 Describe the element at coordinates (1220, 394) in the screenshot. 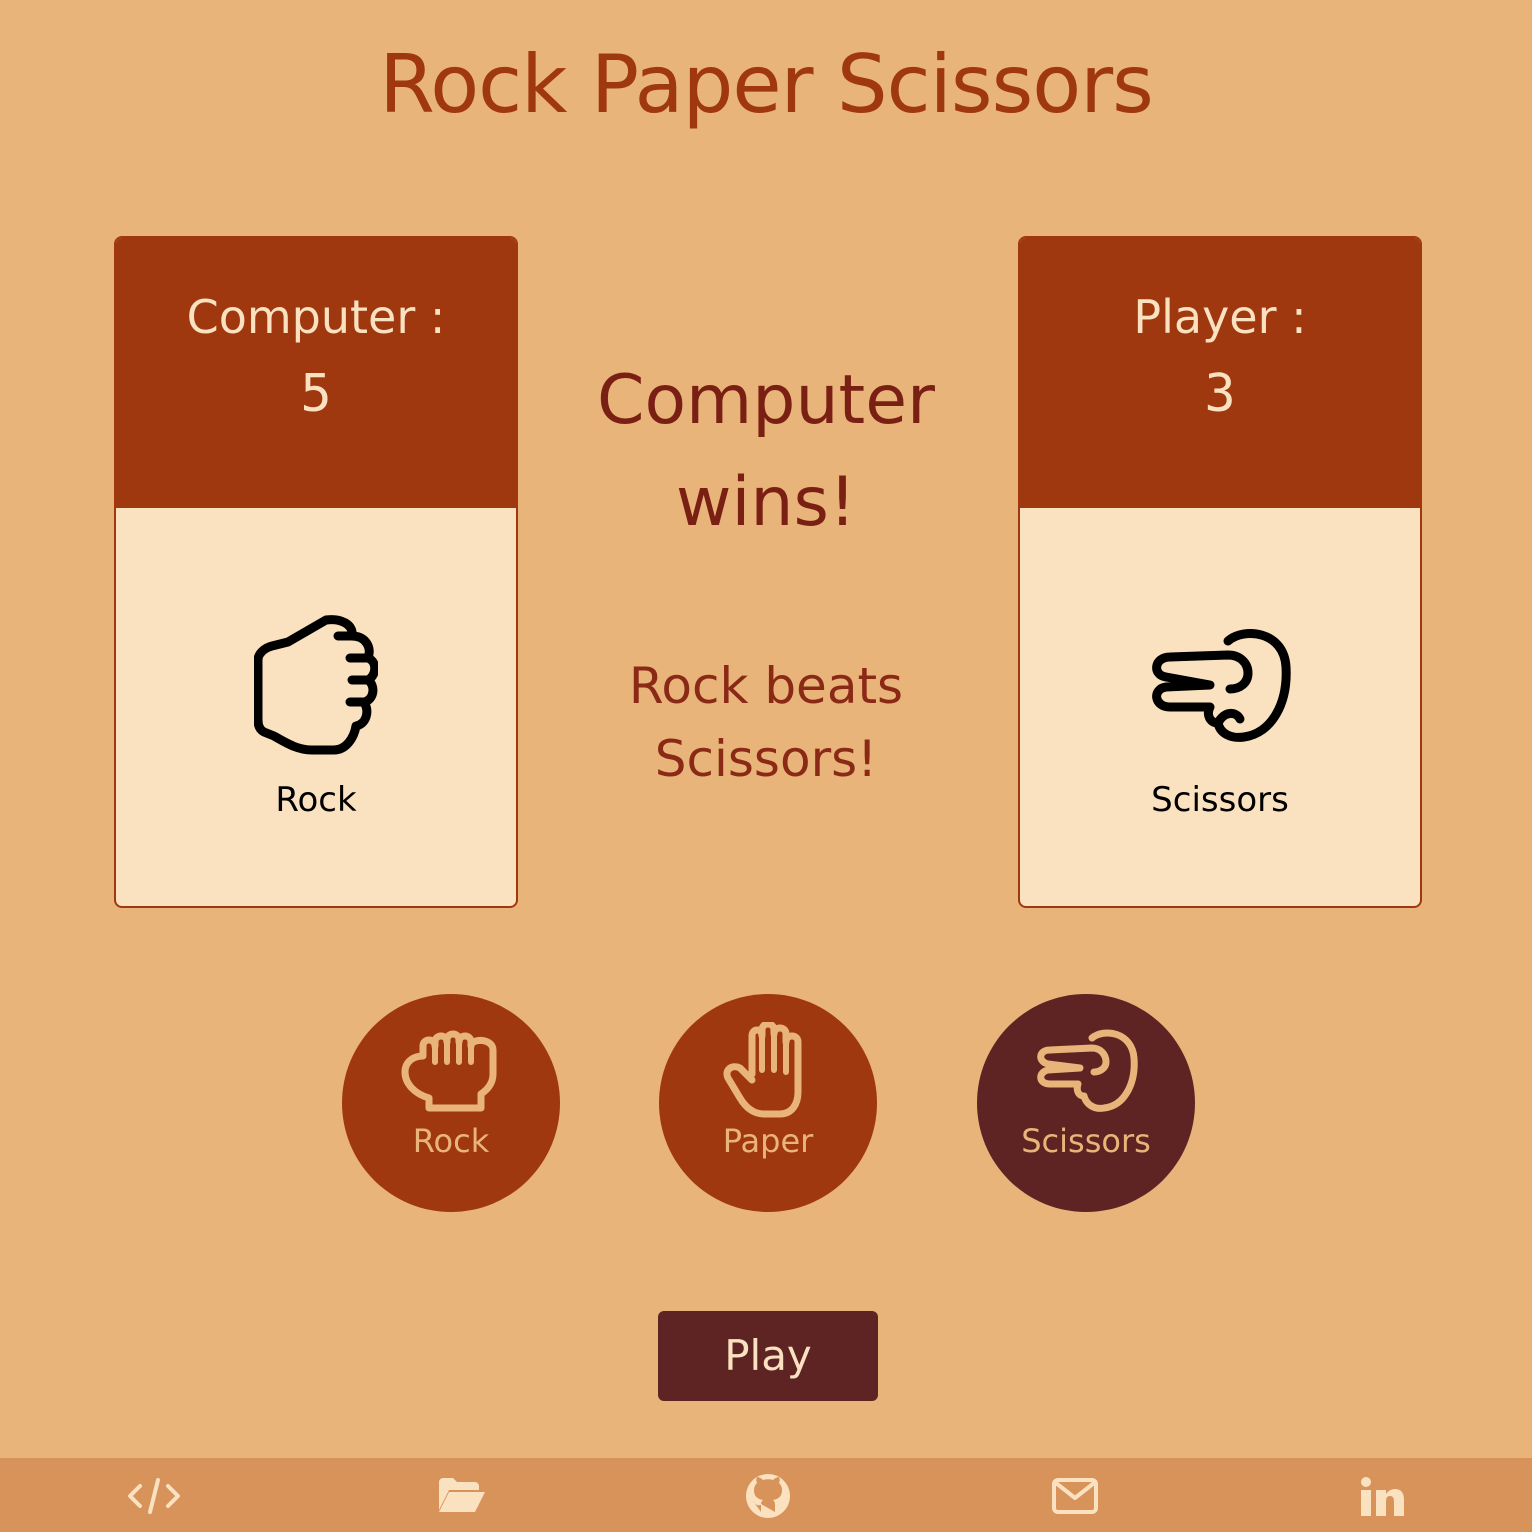

I see `player-score: 3` at that location.